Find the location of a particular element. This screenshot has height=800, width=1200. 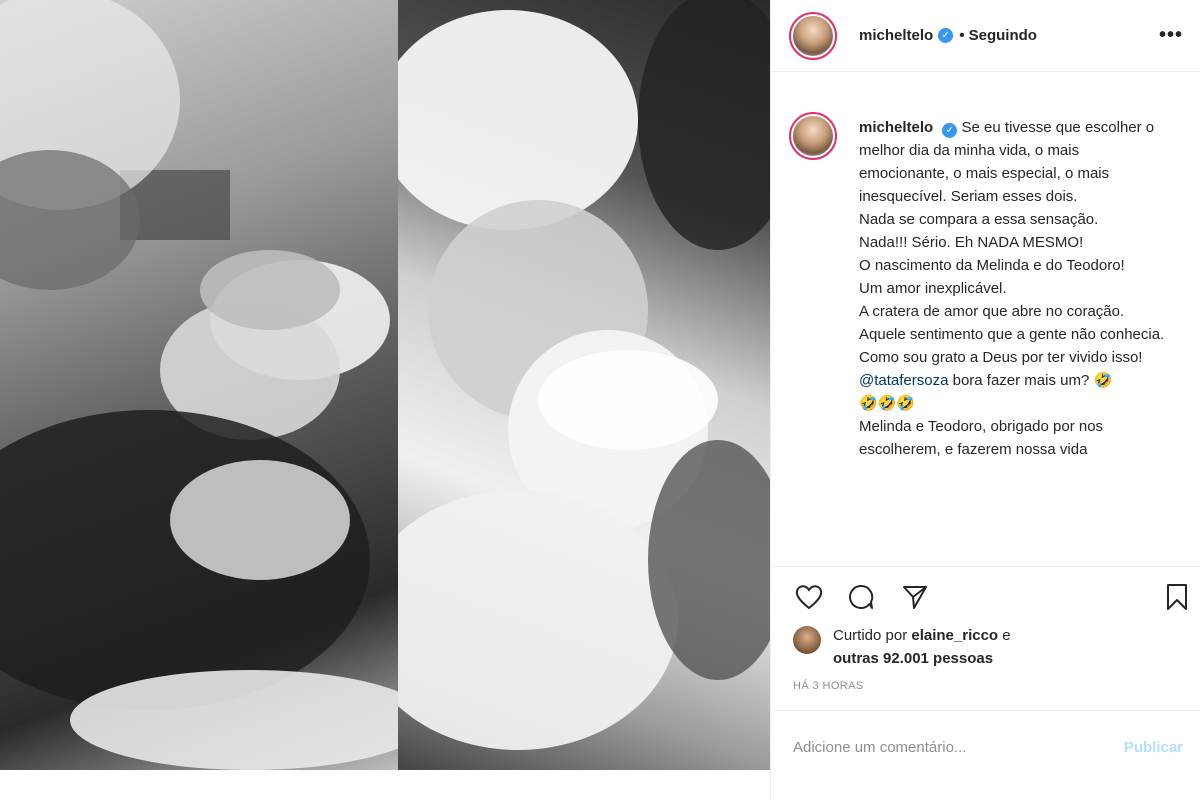

comment-form: Publicar is located at coordinates (985, 747).